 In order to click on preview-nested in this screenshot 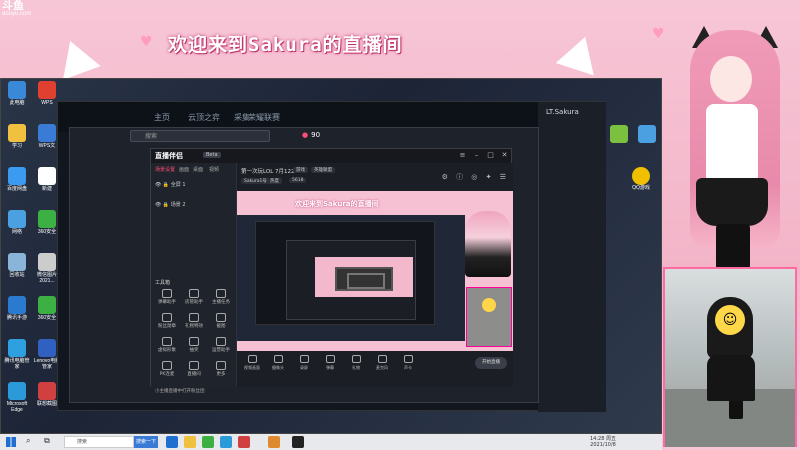, I will do `click(345, 273)`.